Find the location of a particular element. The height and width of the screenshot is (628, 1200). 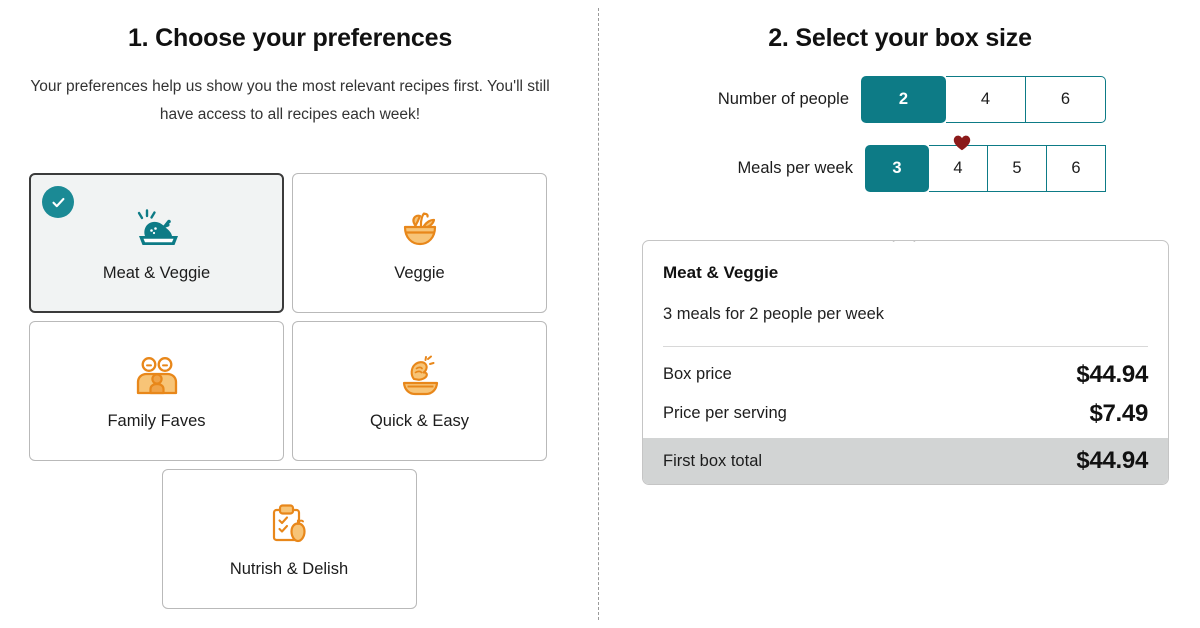

meals-option-4: 4 is located at coordinates (958, 168).